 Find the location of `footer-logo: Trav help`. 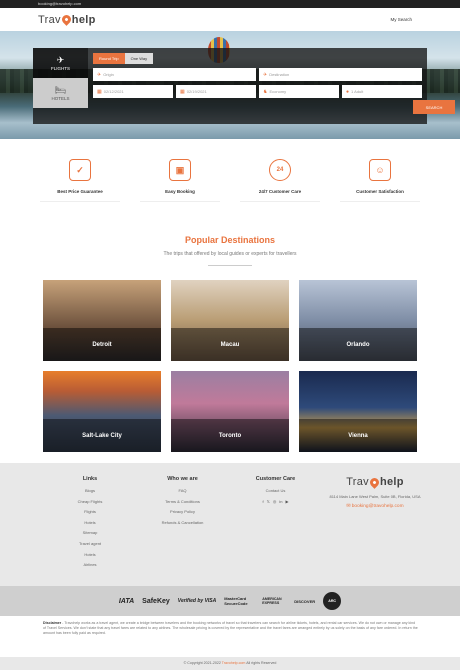

footer-logo: Trav help is located at coordinates (375, 482).